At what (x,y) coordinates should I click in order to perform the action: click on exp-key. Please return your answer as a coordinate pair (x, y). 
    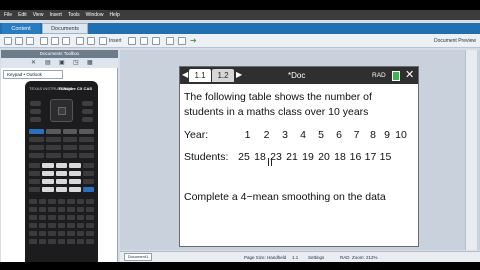
    Looking at the image, I should click on (70, 147).